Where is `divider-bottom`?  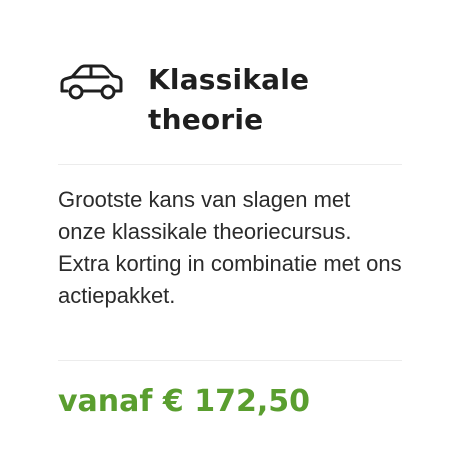 divider-bottom is located at coordinates (230, 360).